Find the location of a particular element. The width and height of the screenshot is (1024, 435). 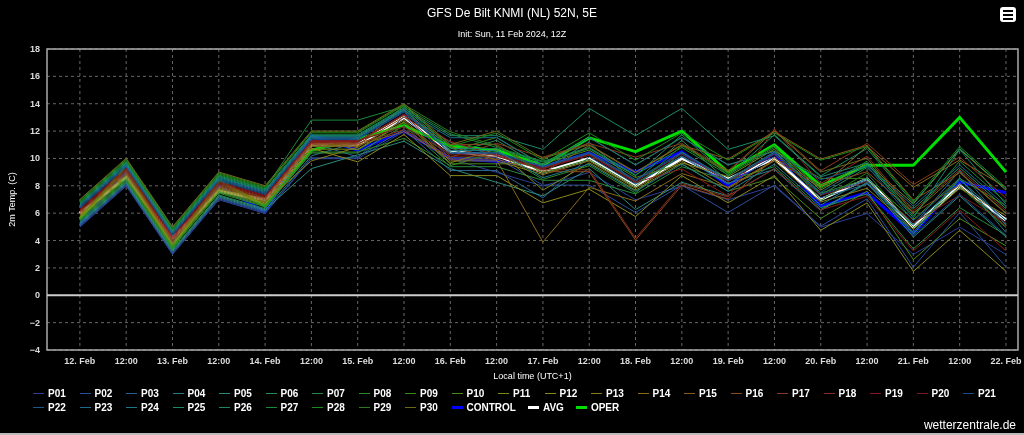

y-tick-label: 4 is located at coordinates (37, 240).